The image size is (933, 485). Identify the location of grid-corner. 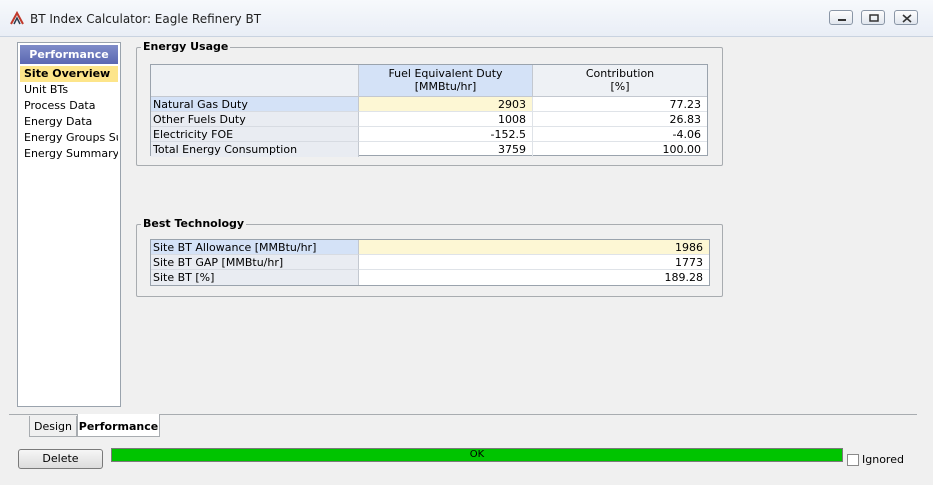
(255, 81).